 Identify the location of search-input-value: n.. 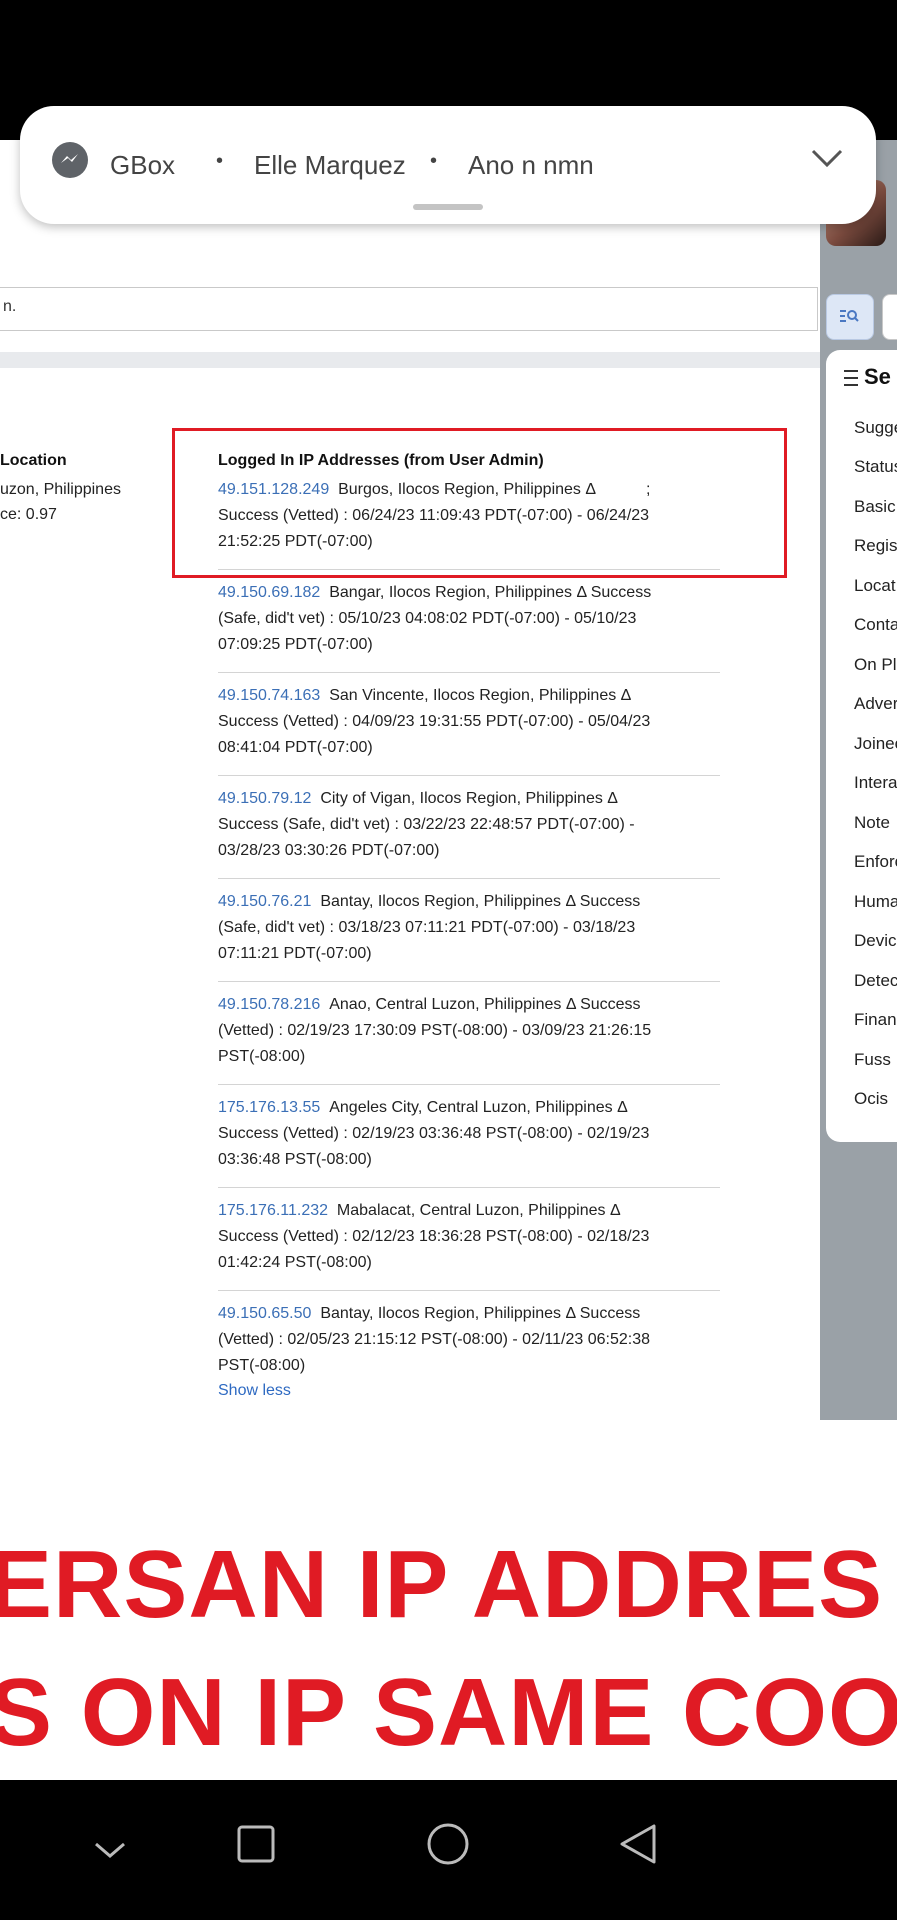
(10, 306).